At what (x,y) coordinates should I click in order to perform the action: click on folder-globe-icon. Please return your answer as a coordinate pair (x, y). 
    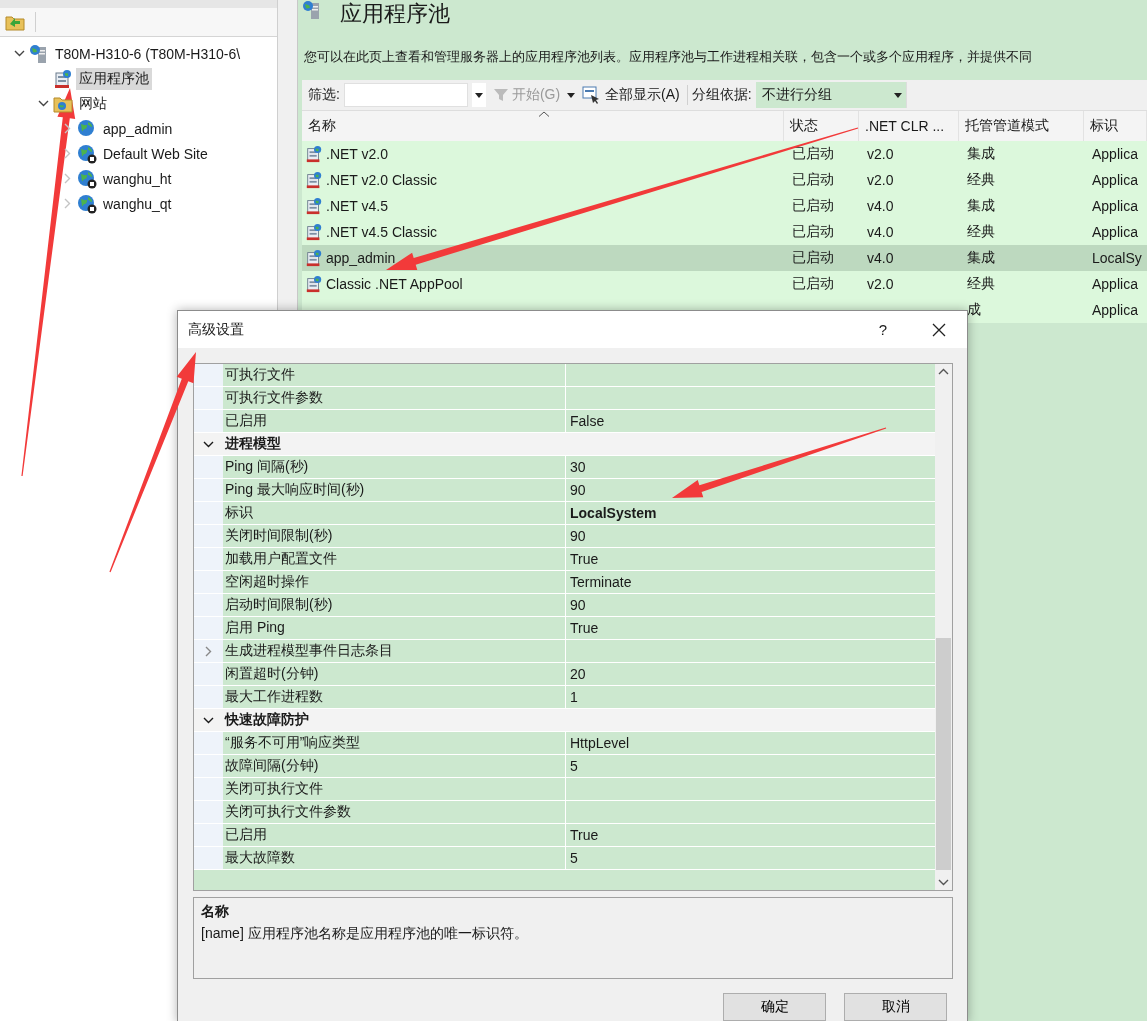
    Looking at the image, I should click on (63, 103).